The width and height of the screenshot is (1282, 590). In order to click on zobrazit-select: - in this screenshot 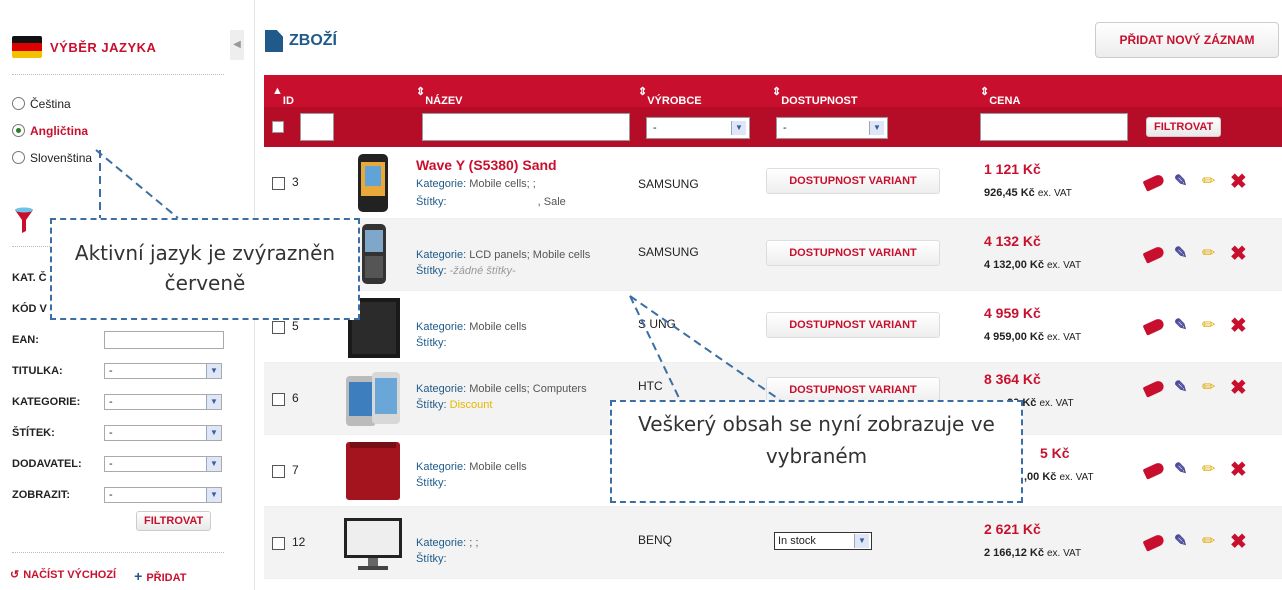, I will do `click(163, 494)`.